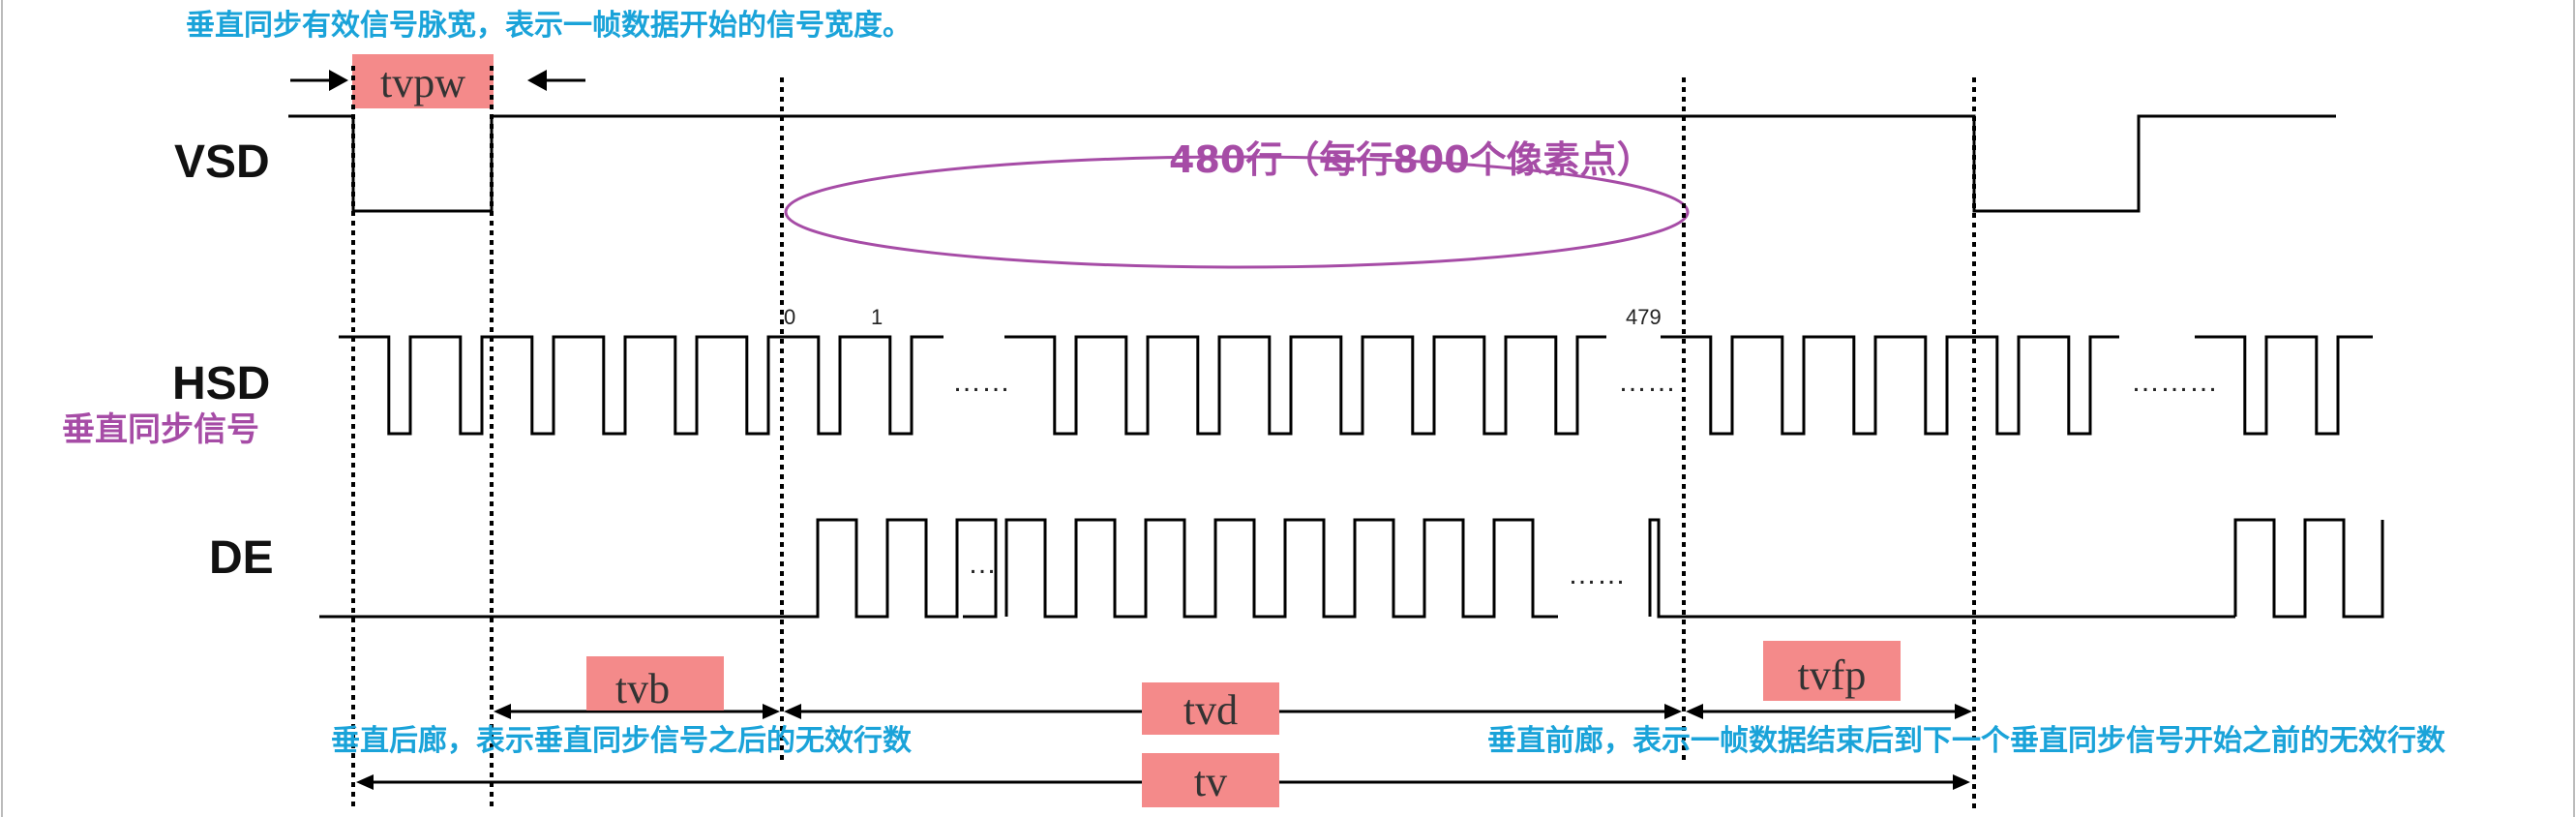 The width and height of the screenshot is (2576, 817). Describe the element at coordinates (1963, 711) in the screenshot. I see `tvfp-arrowhead-right` at that location.